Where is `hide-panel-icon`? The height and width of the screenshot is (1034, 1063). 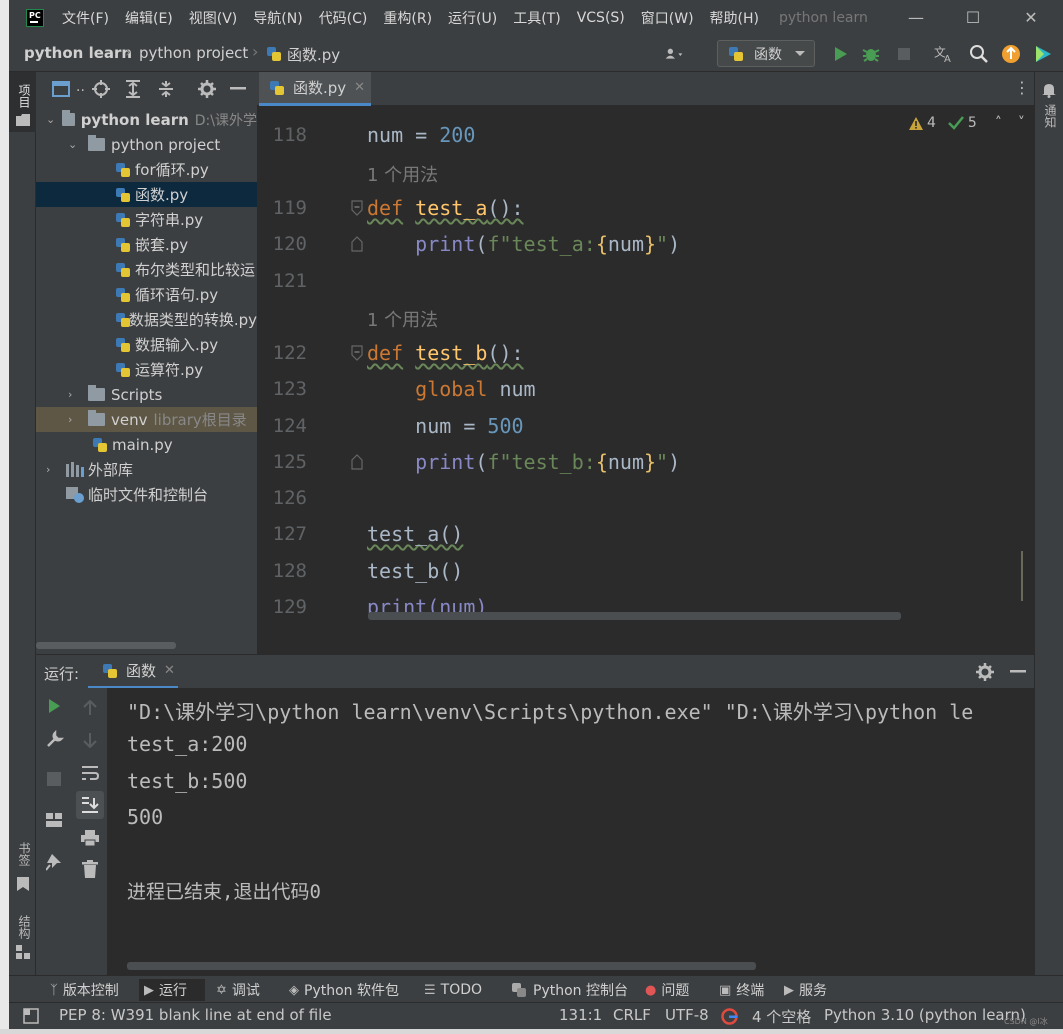 hide-panel-icon is located at coordinates (238, 89).